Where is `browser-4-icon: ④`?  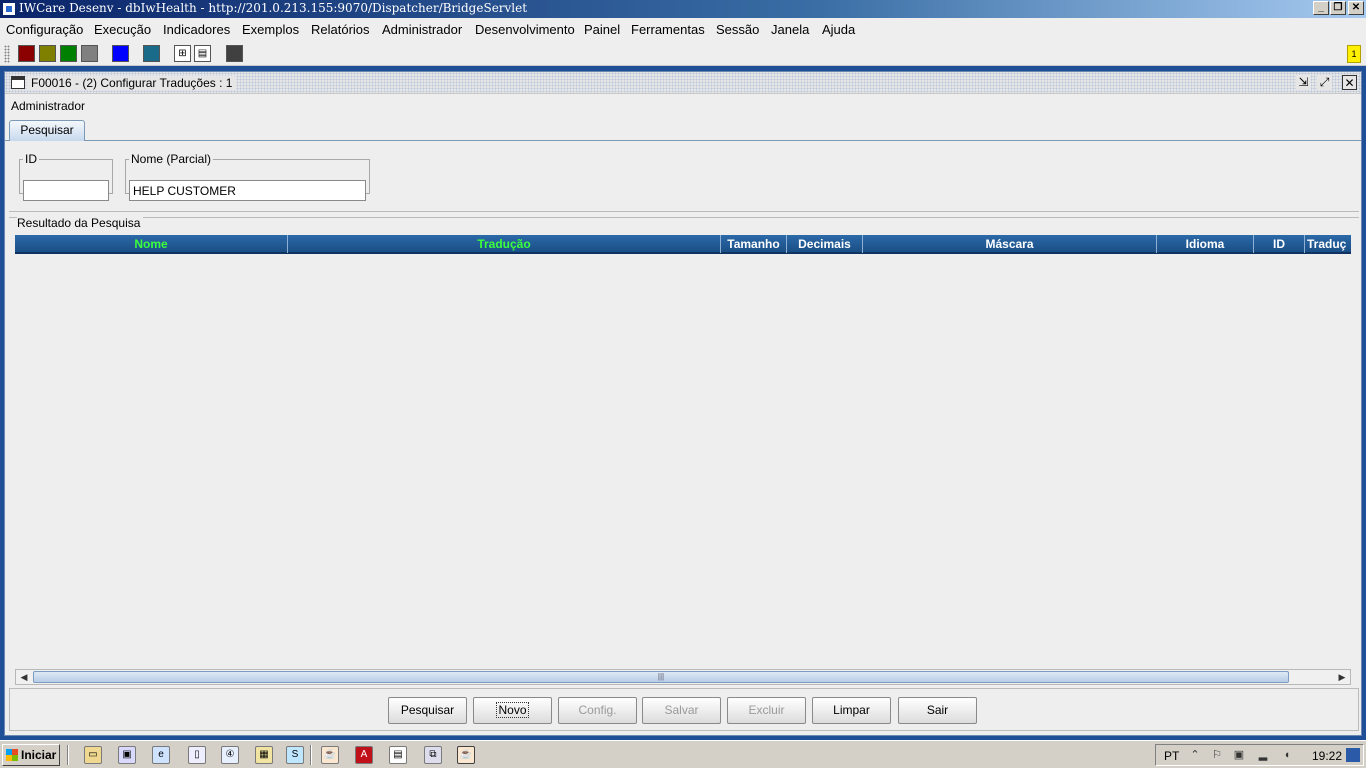 browser-4-icon: ④ is located at coordinates (230, 755).